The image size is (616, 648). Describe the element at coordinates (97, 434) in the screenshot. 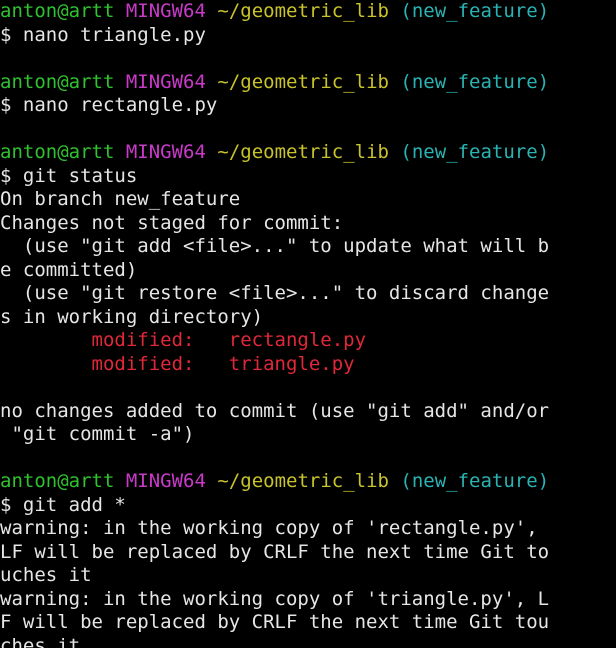

I see `output-line: "git commit -a")` at that location.